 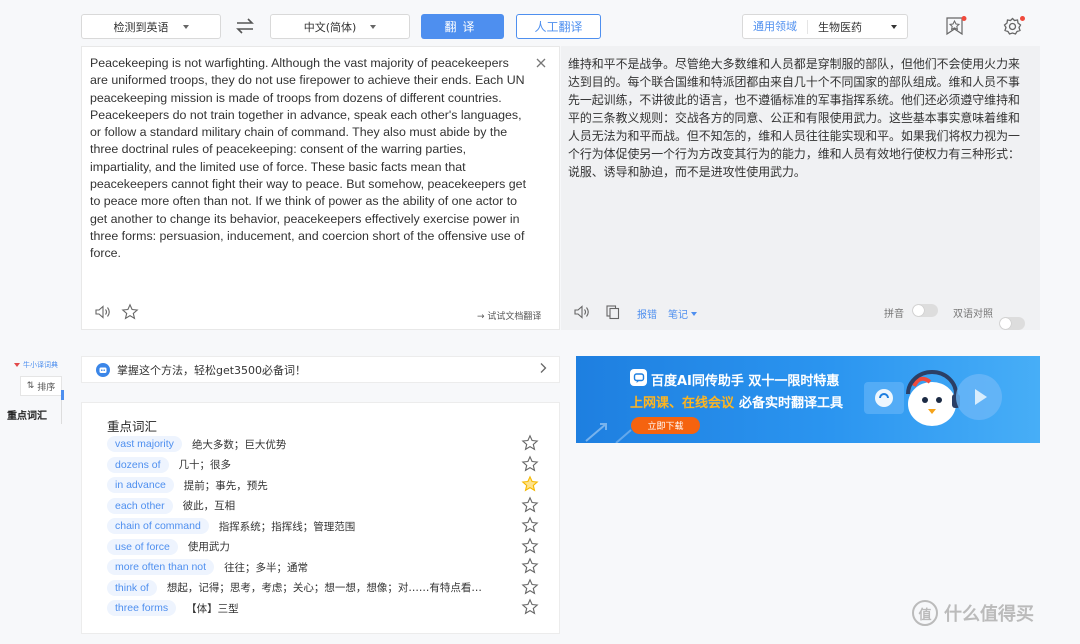 I want to click on clear-close-icon, so click(x=541, y=62).